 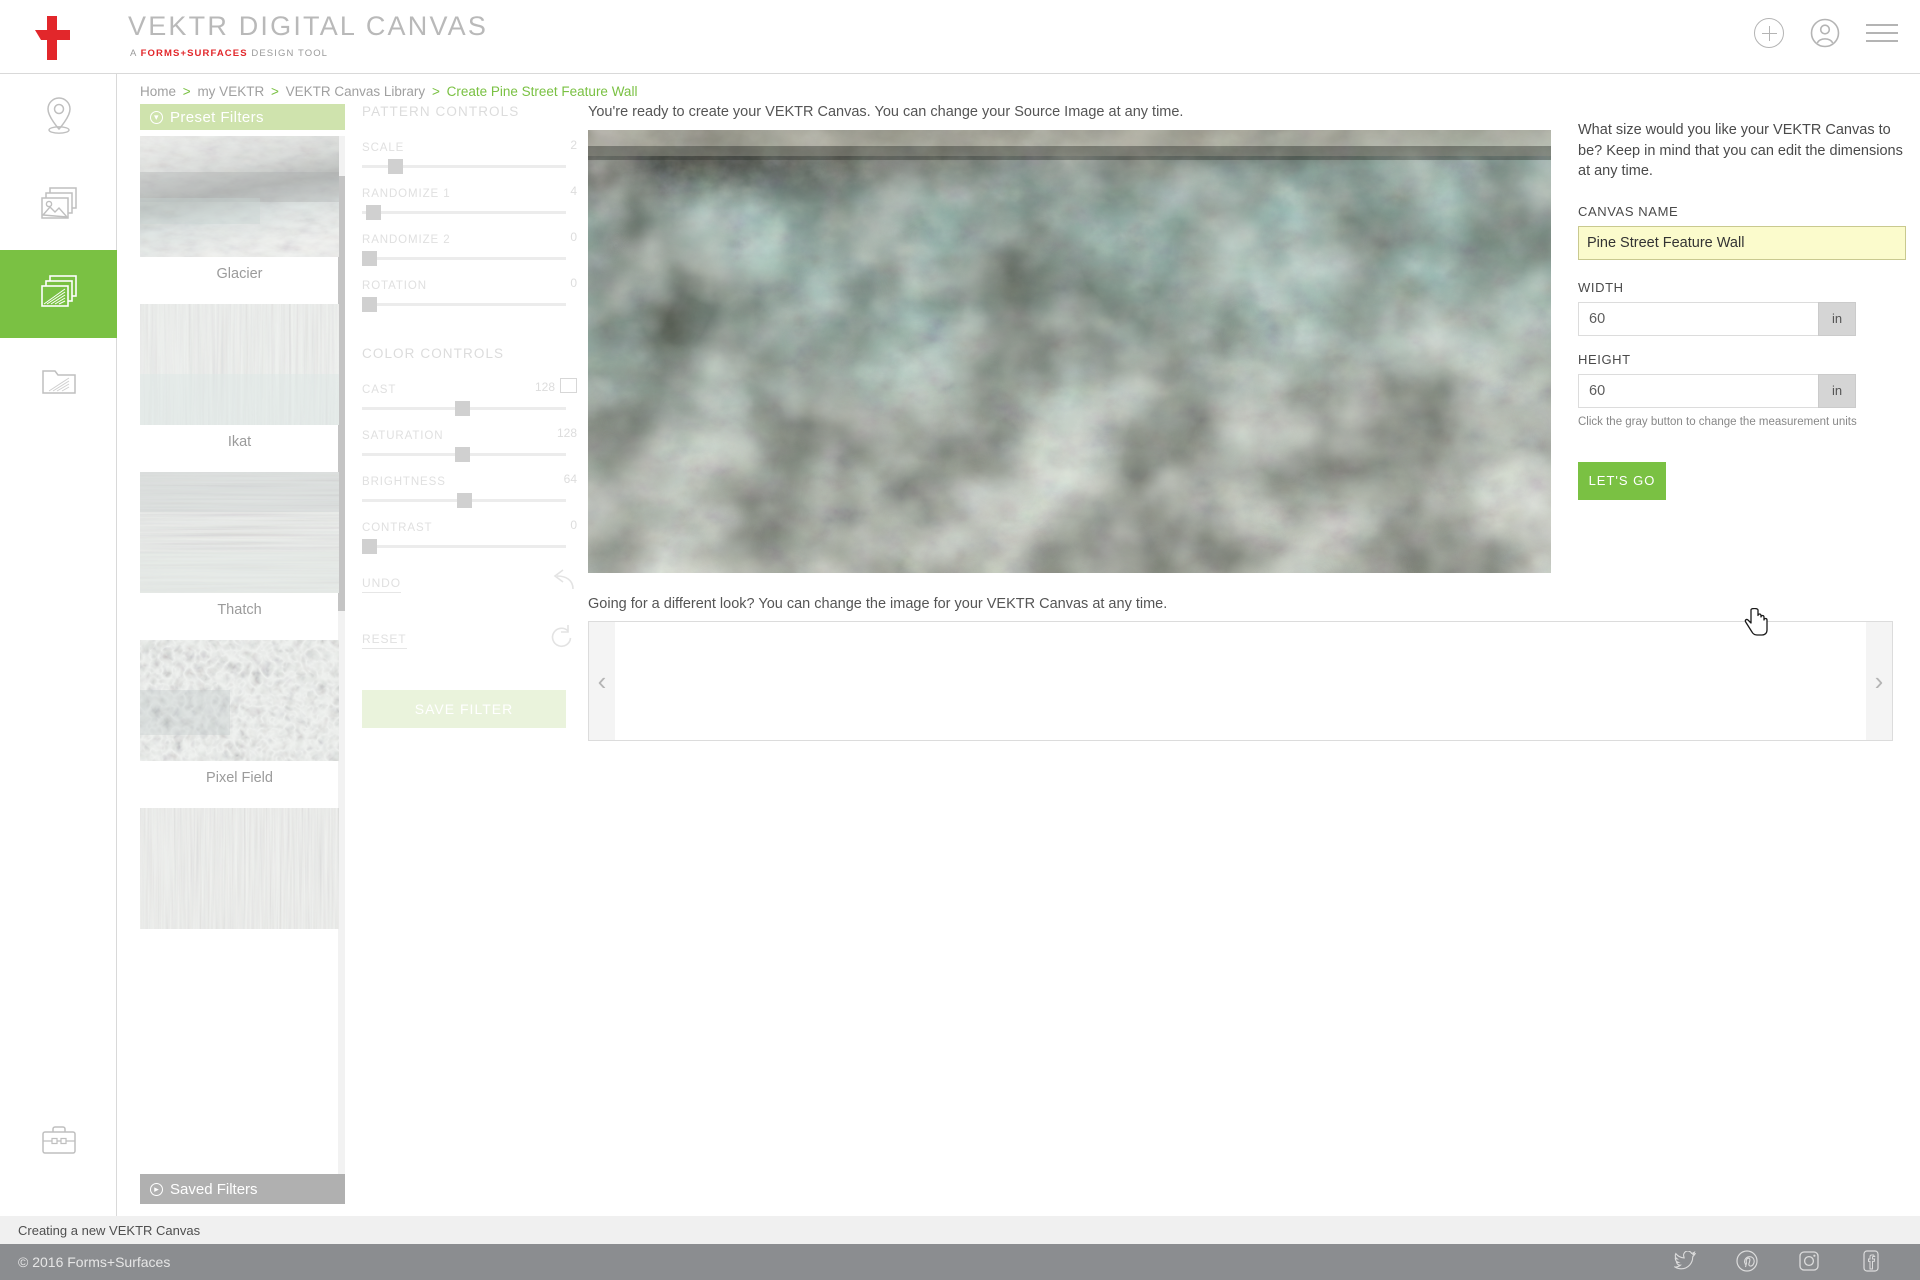 I want to click on forms-surfaces-logo-icon, so click(x=51, y=38).